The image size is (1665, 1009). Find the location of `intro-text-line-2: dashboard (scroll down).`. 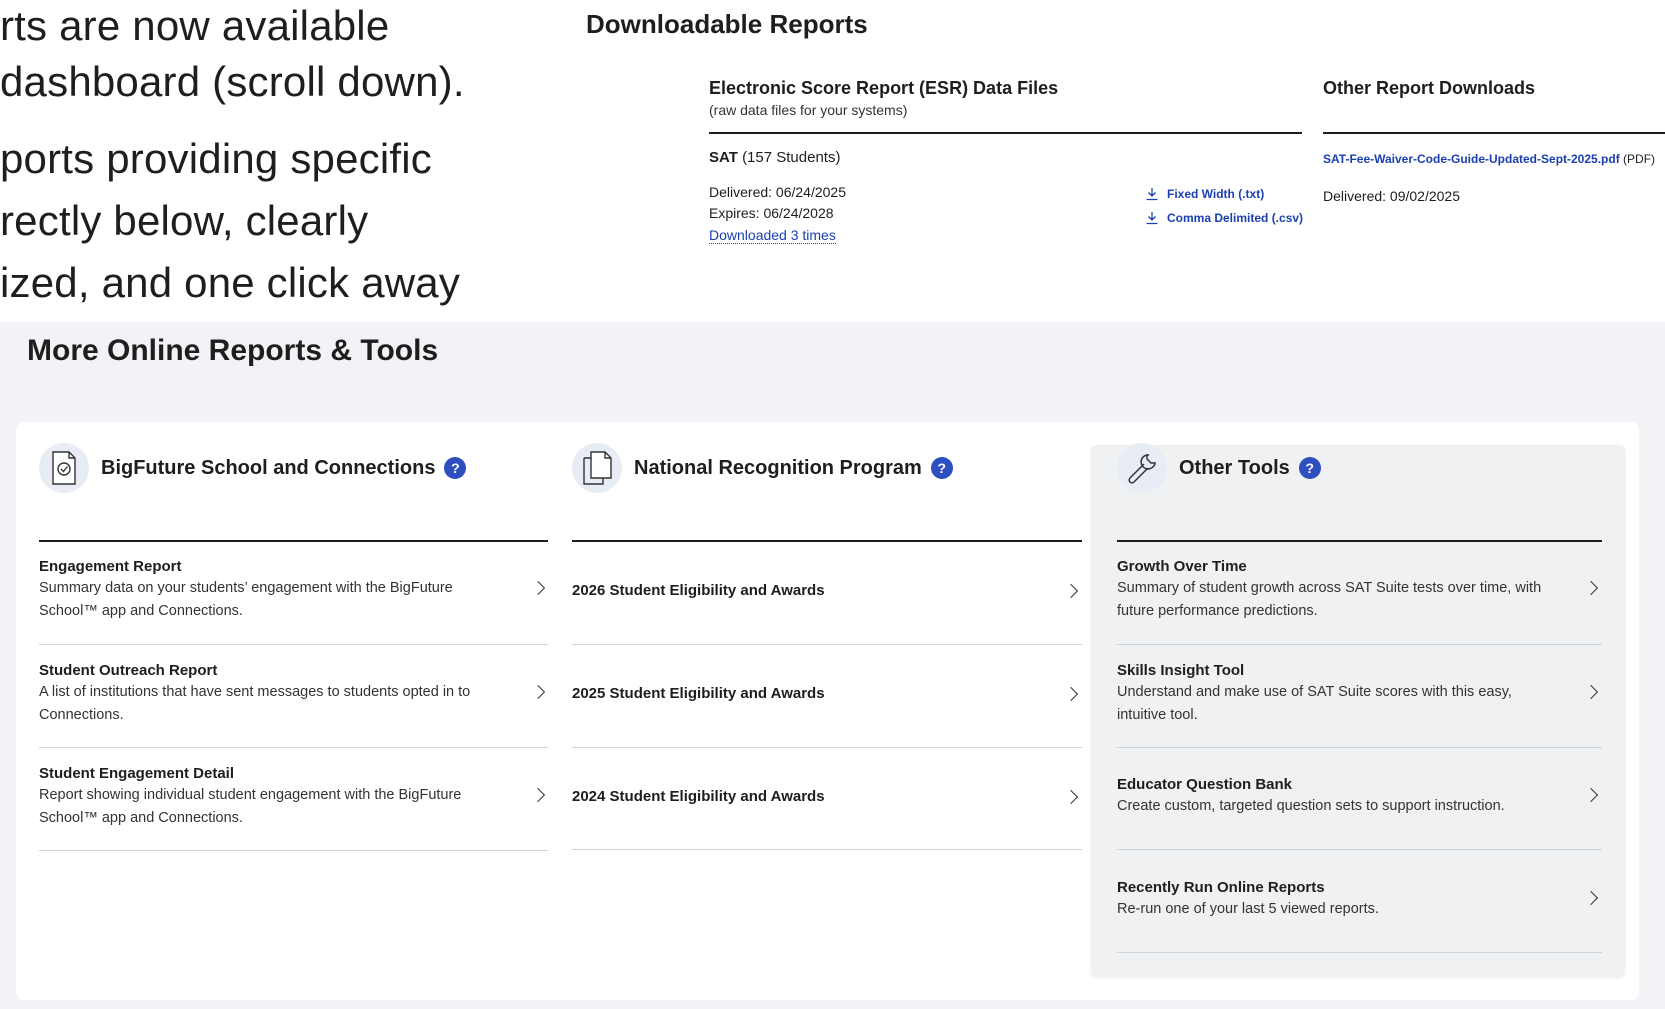

intro-text-line-2: dashboard (scroll down). is located at coordinates (232, 81).